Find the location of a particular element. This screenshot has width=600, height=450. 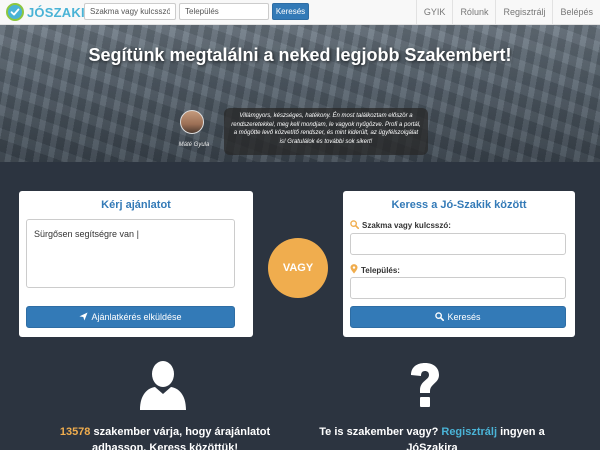

search-panel-title: Keress a Jó-Szakik között is located at coordinates (459, 205).